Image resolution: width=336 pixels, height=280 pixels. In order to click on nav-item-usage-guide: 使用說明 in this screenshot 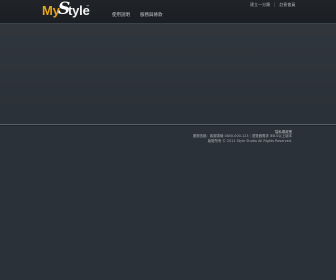, I will do `click(121, 15)`.